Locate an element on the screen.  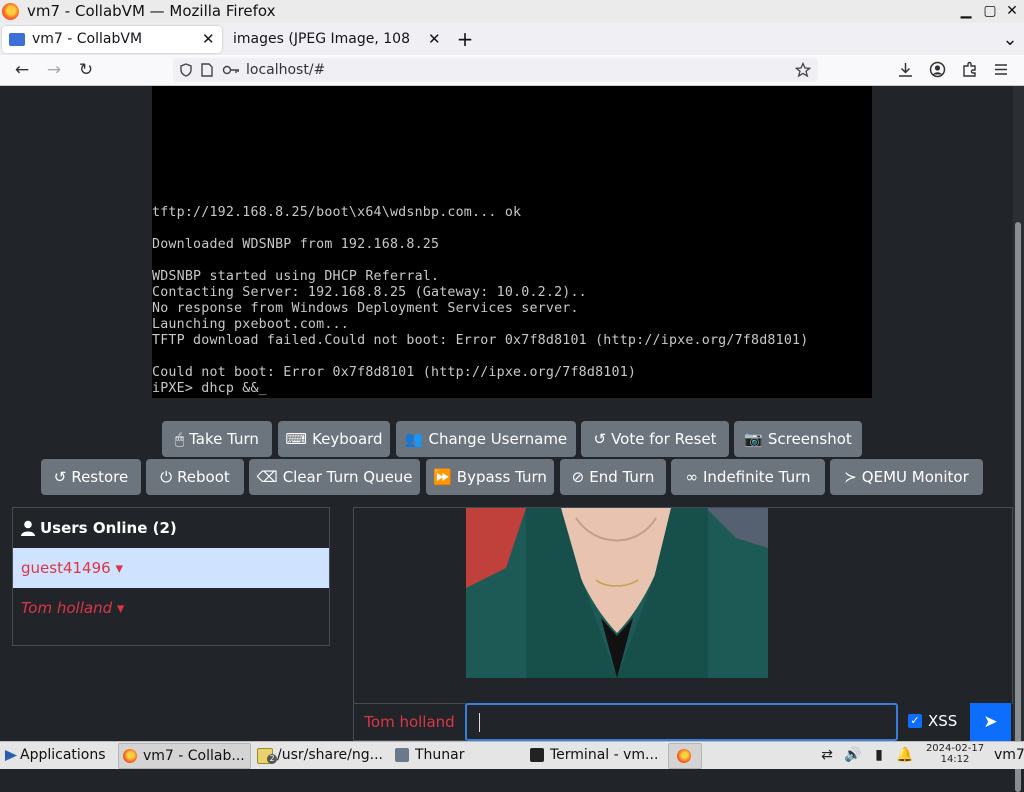
notification-bell-icon: 🔔 is located at coordinates (905, 755).